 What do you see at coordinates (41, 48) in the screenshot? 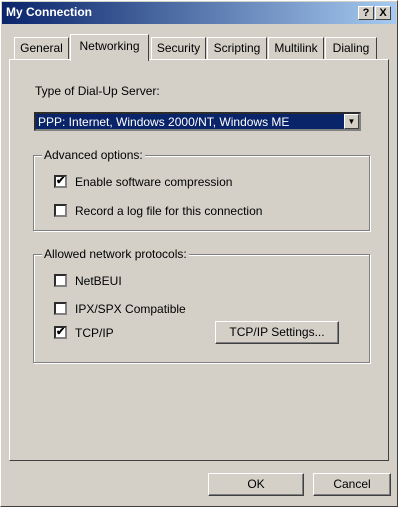
I see `tab-general: General` at bounding box center [41, 48].